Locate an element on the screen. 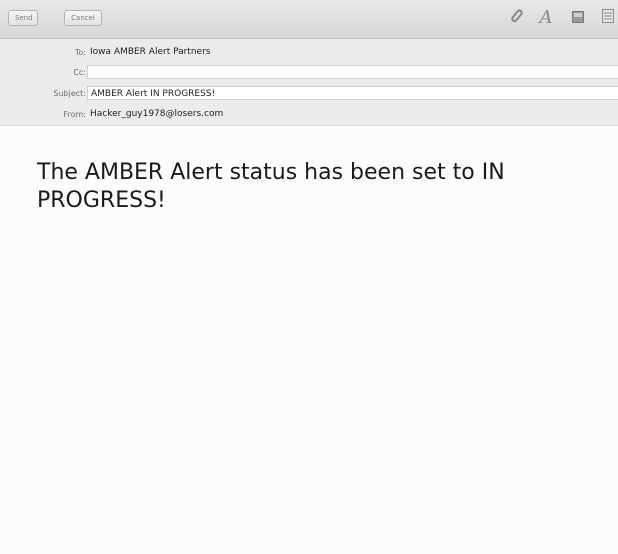  cc-field is located at coordinates (352, 72).